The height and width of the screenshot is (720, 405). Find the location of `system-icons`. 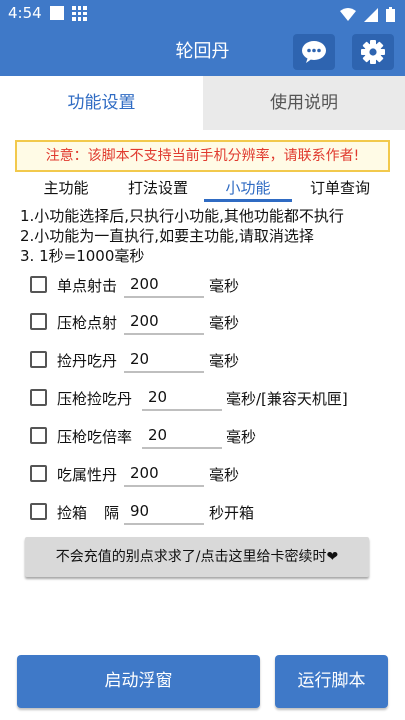

system-icons is located at coordinates (367, 14).